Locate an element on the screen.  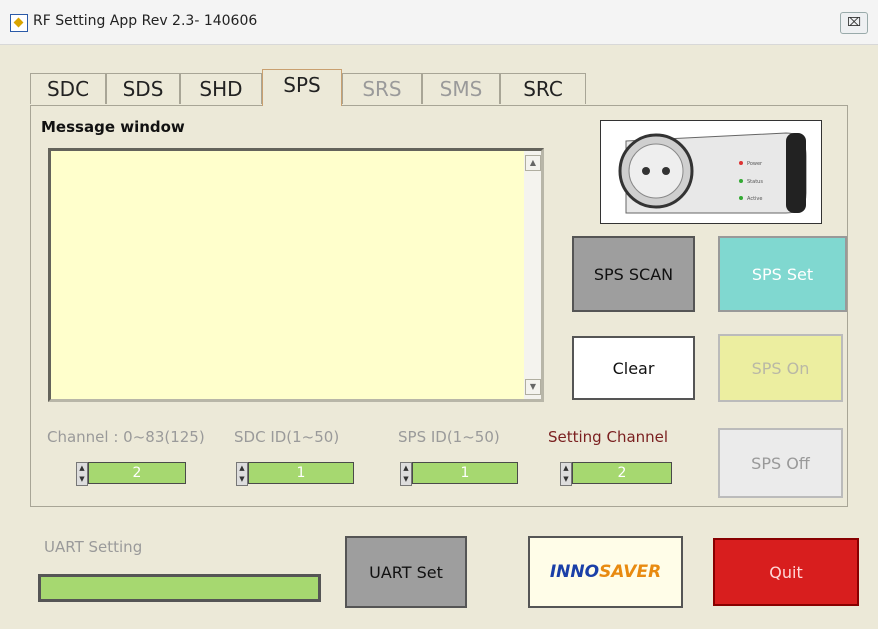
sps-id-label: SPS ID(1~50) is located at coordinates (449, 437).